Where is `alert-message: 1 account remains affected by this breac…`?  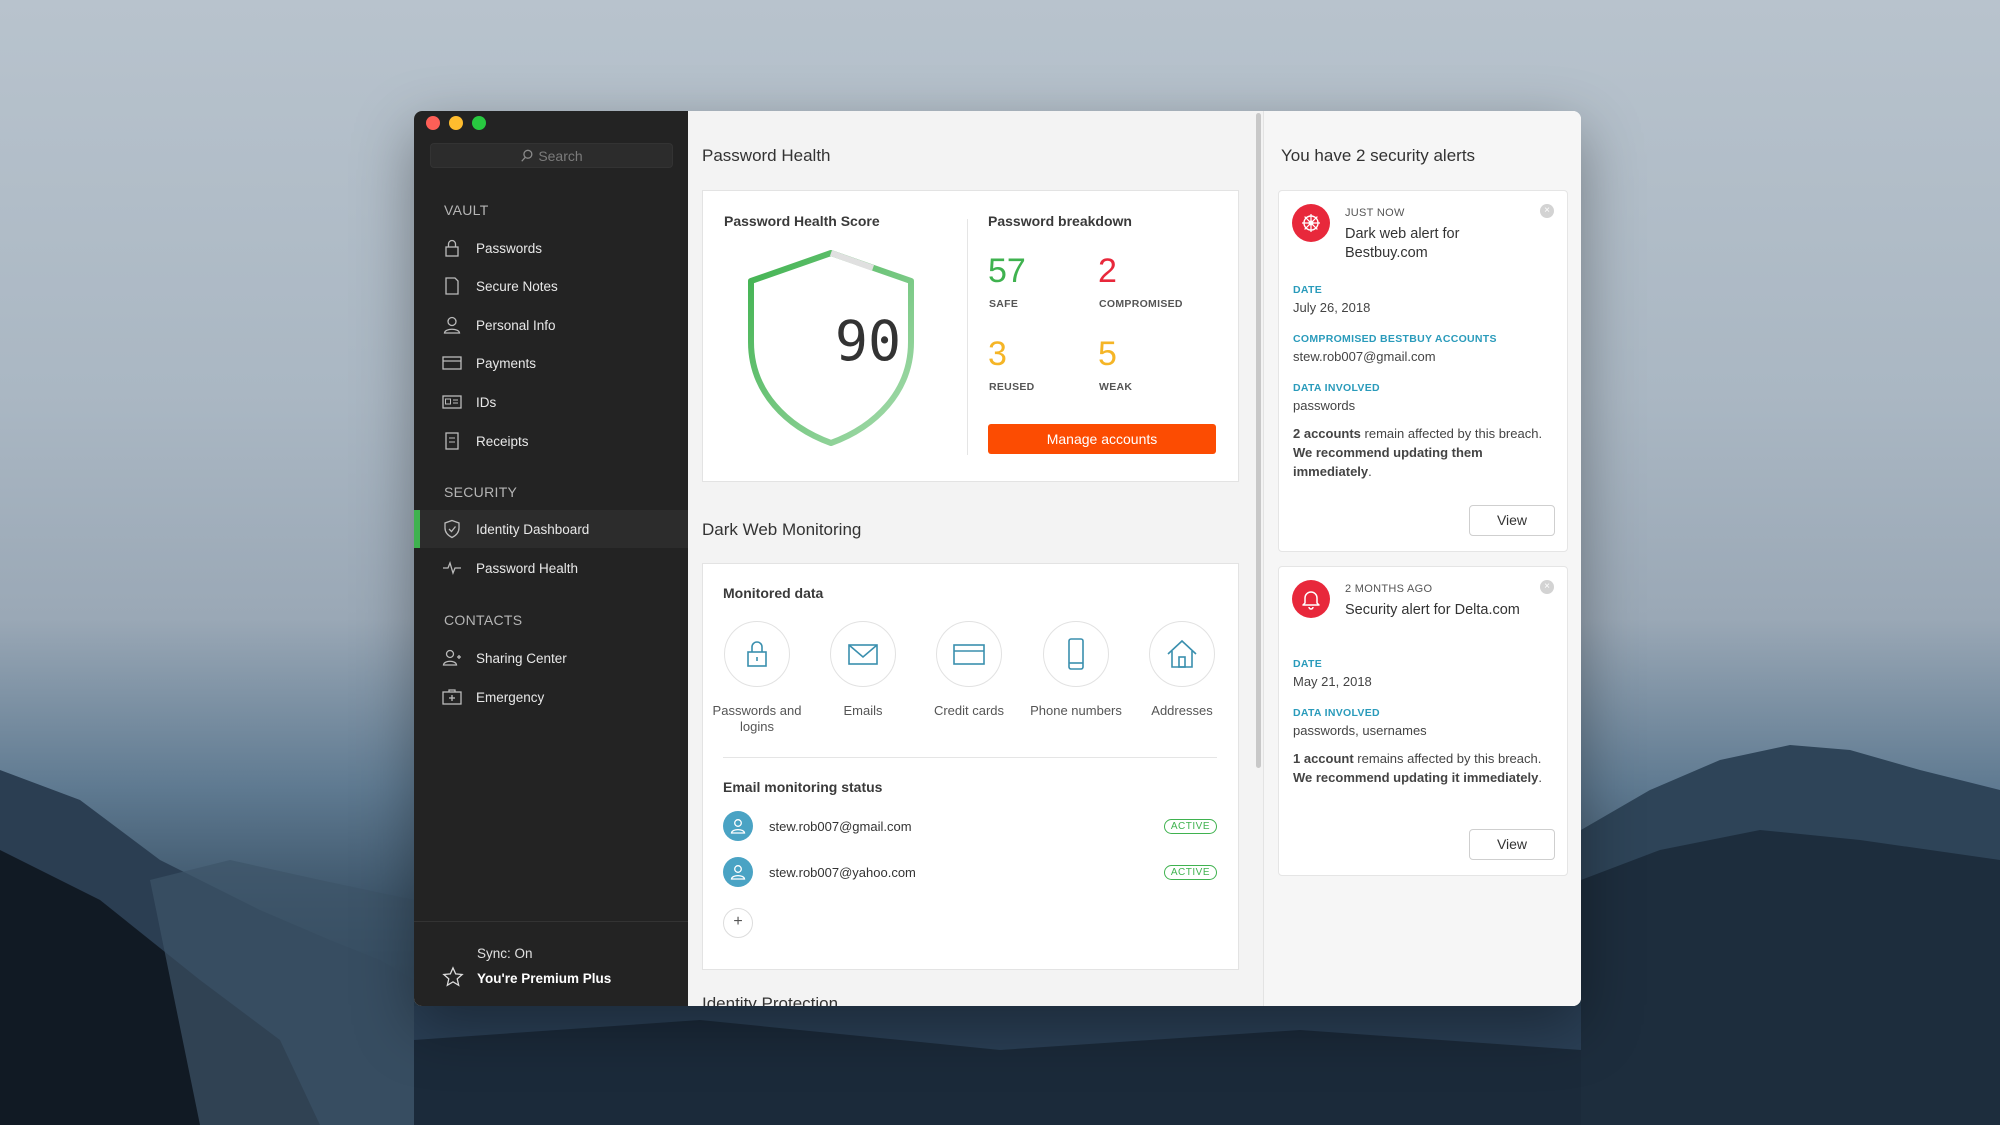 alert-message: 1 account remains affected by this breac… is located at coordinates (1424, 768).